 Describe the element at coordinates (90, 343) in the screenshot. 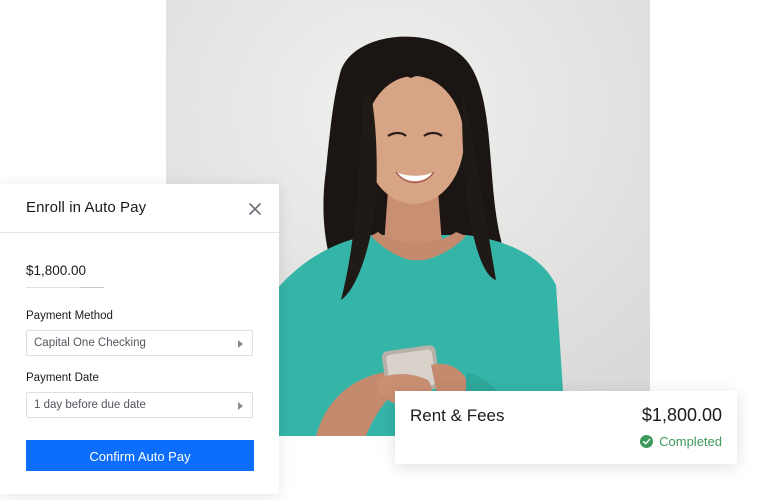

I see `payment-method-value: Capital One Checking` at that location.